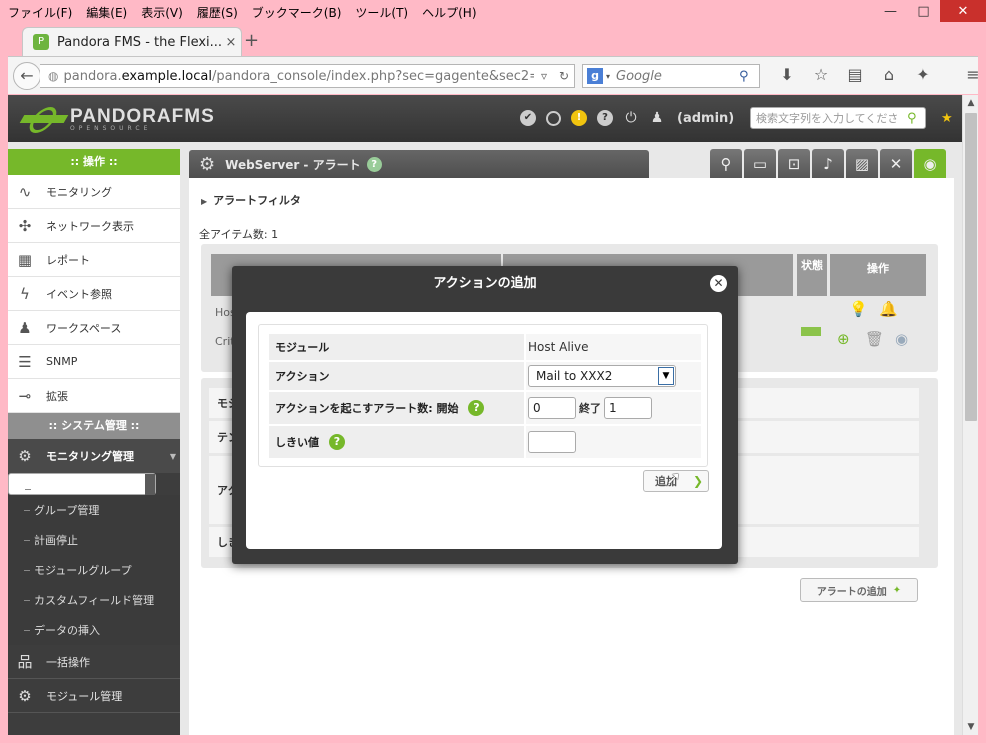 This screenshot has width=986, height=743. I want to click on sidebar-item-modules: ⚙ モジュール管理, so click(94, 696).